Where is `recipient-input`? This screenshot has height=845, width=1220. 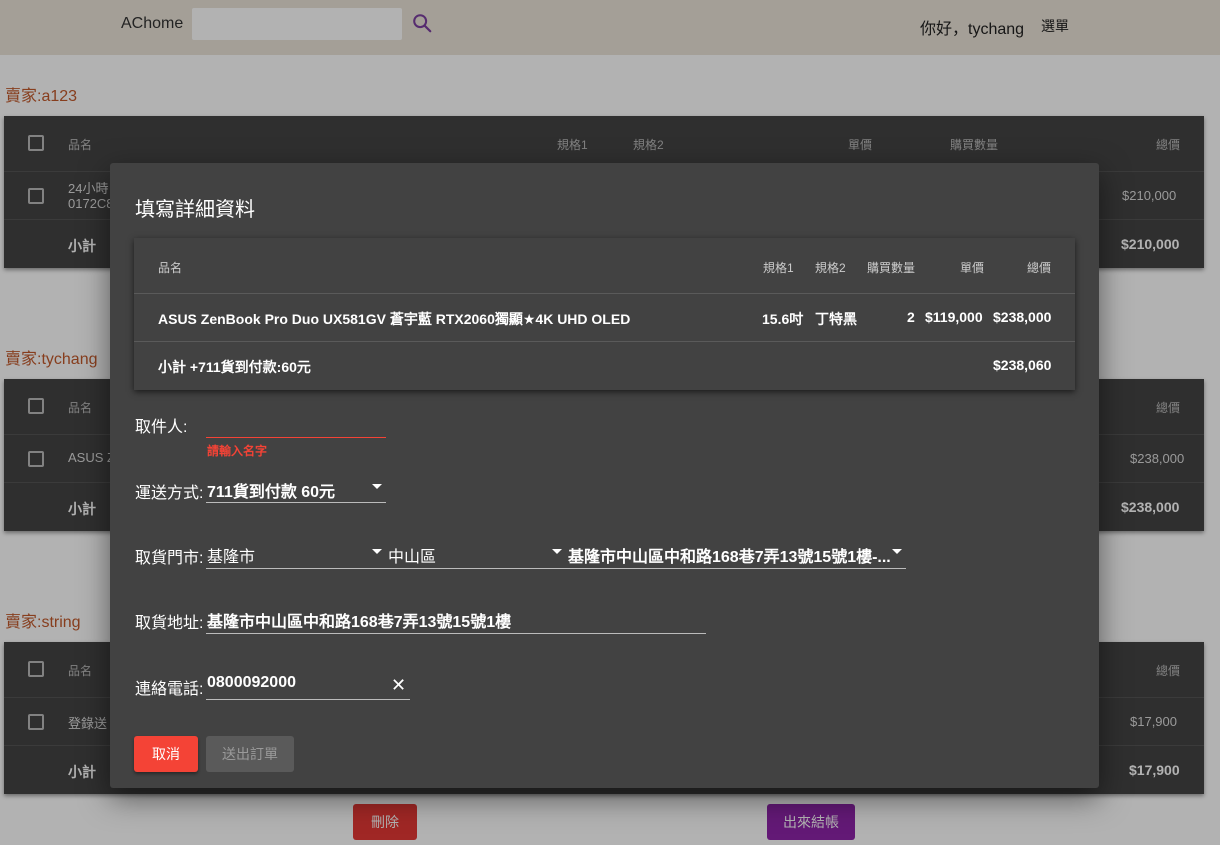
recipient-input is located at coordinates (296, 424).